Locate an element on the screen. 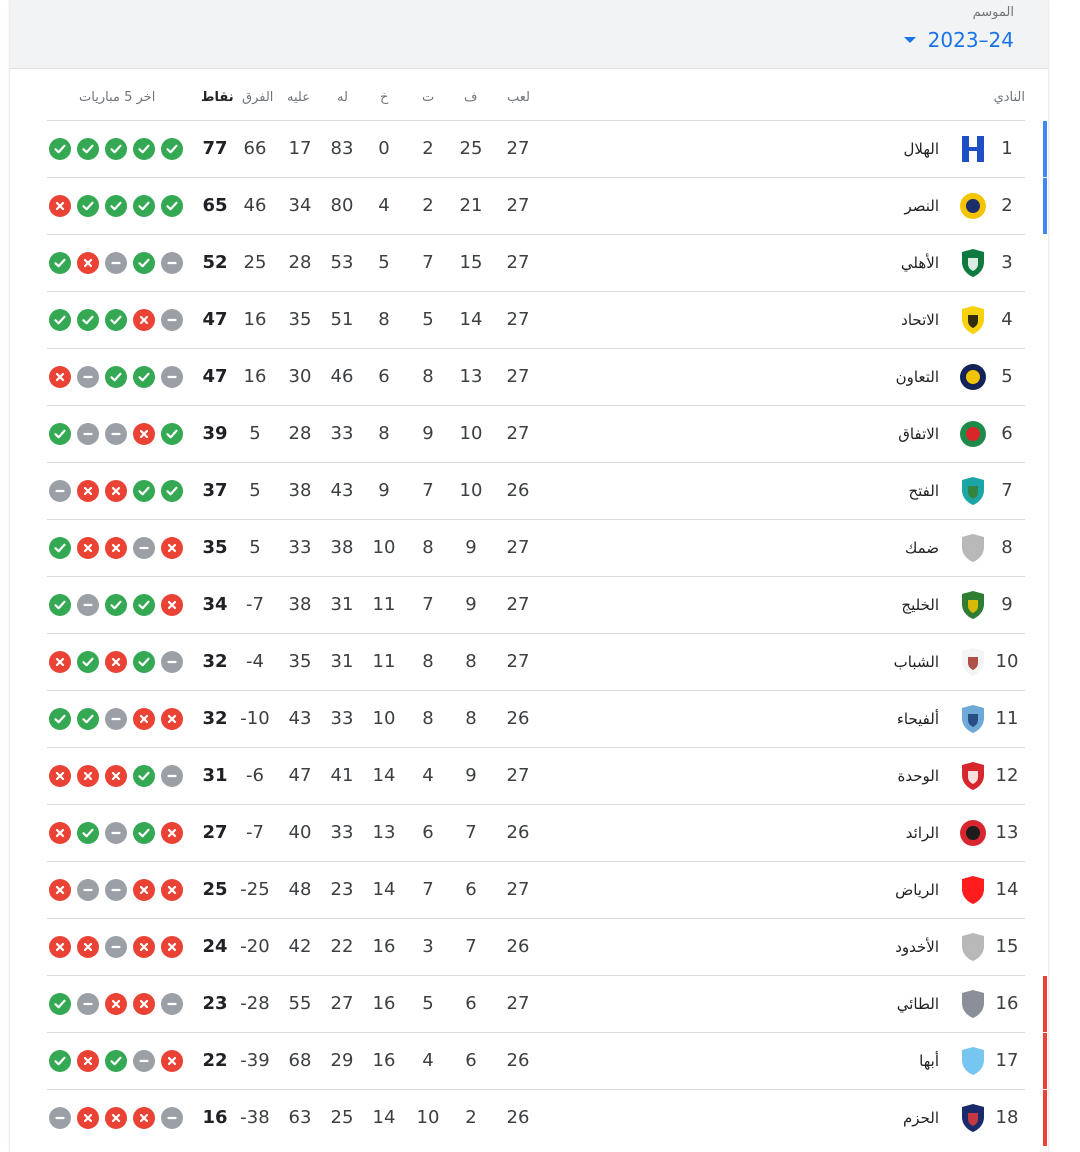  goals-against: 38 is located at coordinates (300, 490).